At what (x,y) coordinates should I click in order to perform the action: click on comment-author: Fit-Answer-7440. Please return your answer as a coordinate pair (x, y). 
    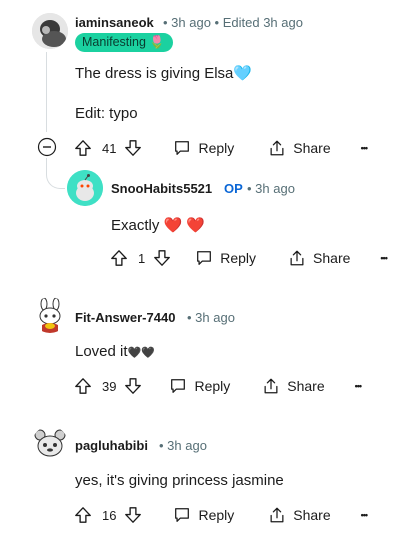
    Looking at the image, I should click on (125, 317).